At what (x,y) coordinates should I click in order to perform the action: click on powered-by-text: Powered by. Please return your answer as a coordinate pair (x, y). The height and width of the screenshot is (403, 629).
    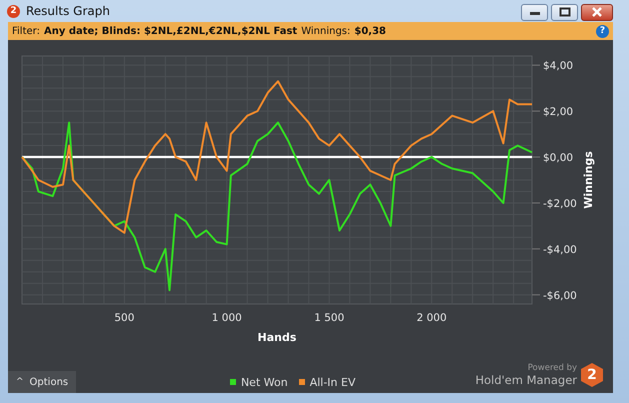
    Looking at the image, I should click on (552, 368).